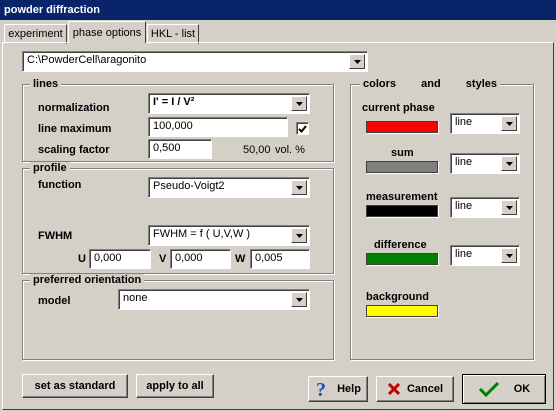 The image size is (556, 412). Describe the element at coordinates (240, 259) in the screenshot. I see `w-label: W` at that location.